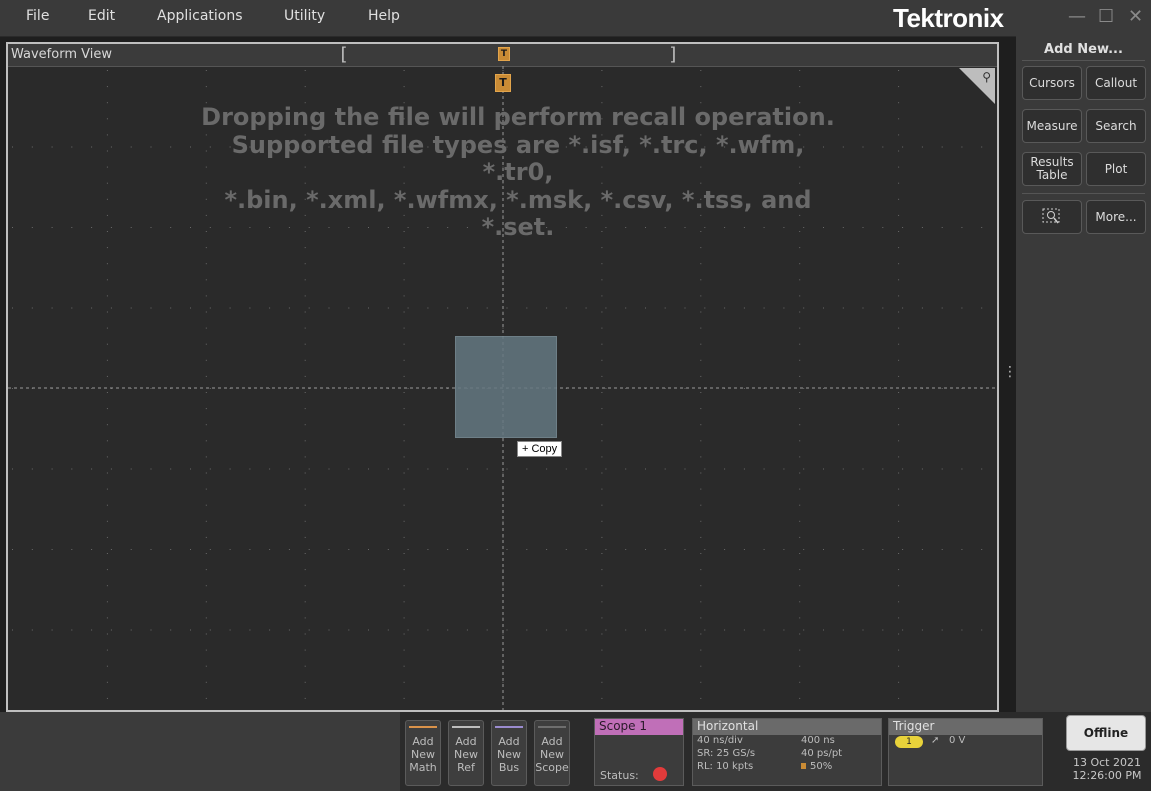 This screenshot has width=1151, height=791. Describe the element at coordinates (101, 16) in the screenshot. I see `menu-edit: Edit` at that location.